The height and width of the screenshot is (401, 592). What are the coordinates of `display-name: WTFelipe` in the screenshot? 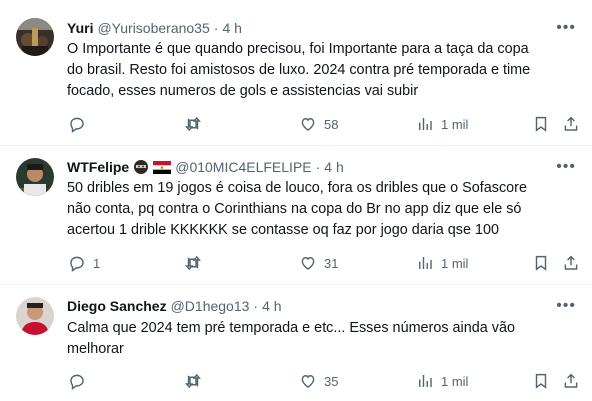 It's located at (98, 167).